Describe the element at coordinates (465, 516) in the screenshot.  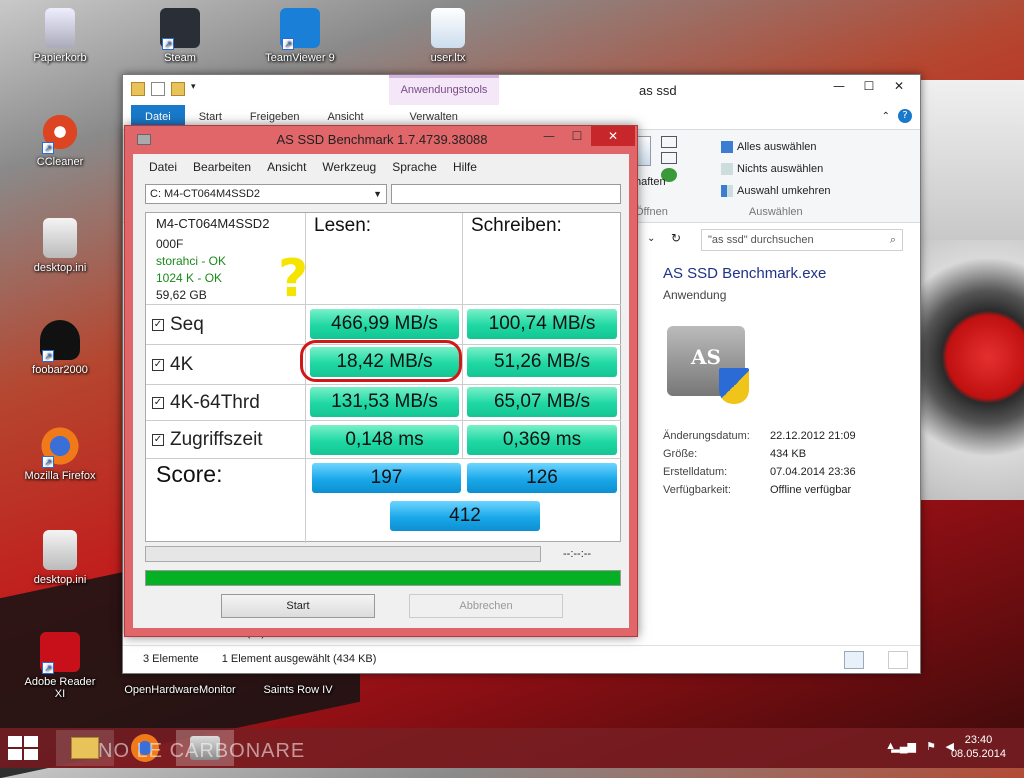
I see `score-total: 412` at that location.